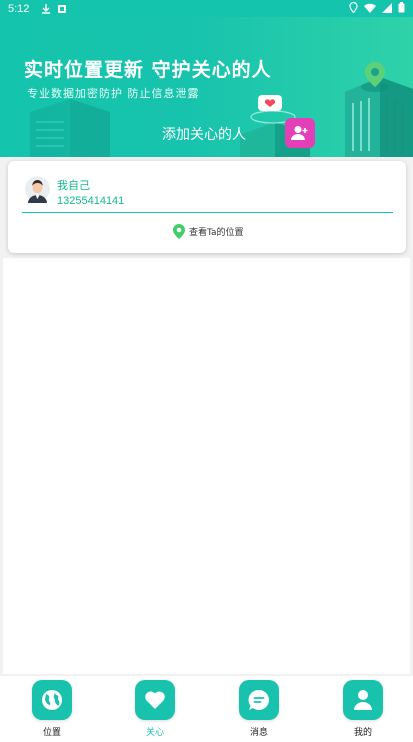  I want to click on tab-location-label: 位置, so click(51, 733).